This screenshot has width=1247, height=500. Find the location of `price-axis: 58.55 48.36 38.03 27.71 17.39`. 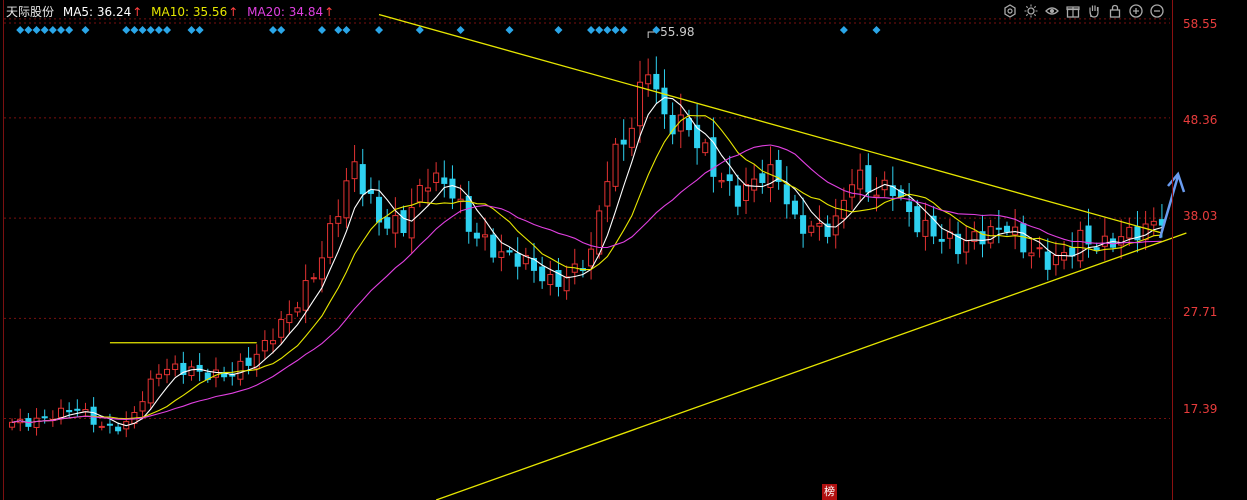

price-axis: 58.55 48.36 38.03 27.71 17.39 is located at coordinates (1209, 250).